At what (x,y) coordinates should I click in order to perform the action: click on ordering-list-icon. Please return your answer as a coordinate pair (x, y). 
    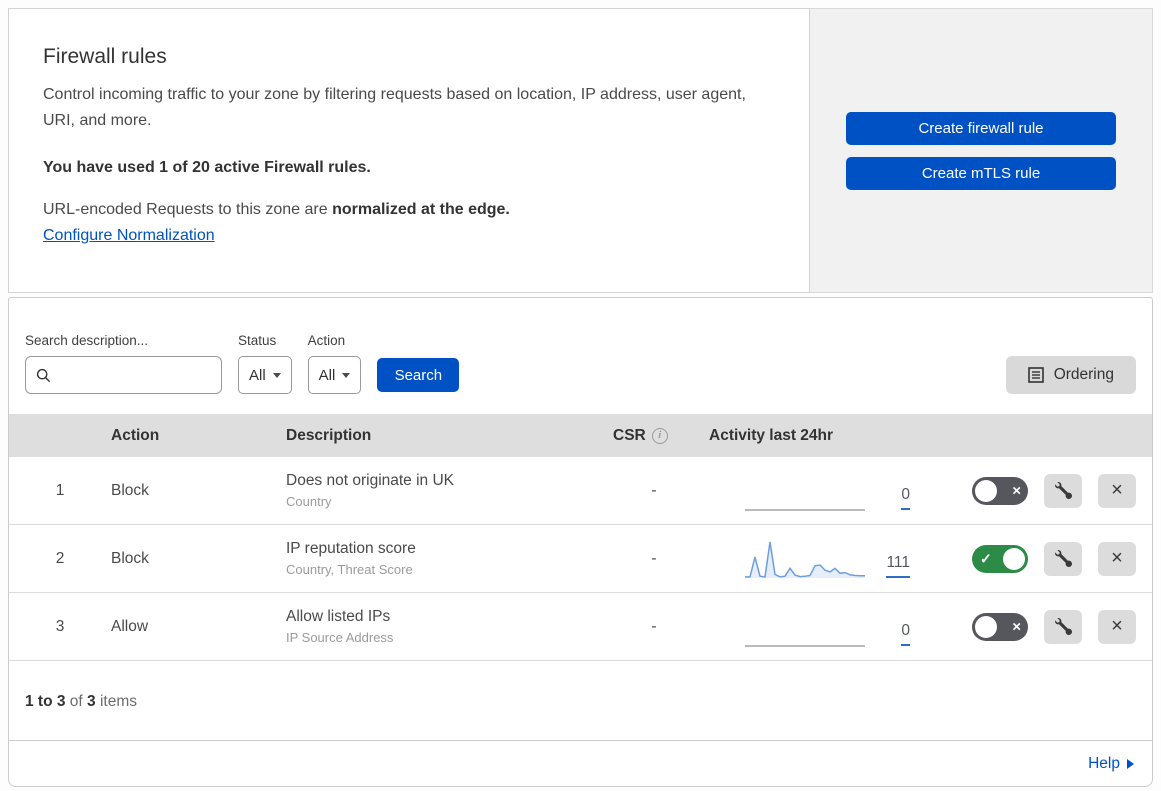
    Looking at the image, I should click on (1035, 375).